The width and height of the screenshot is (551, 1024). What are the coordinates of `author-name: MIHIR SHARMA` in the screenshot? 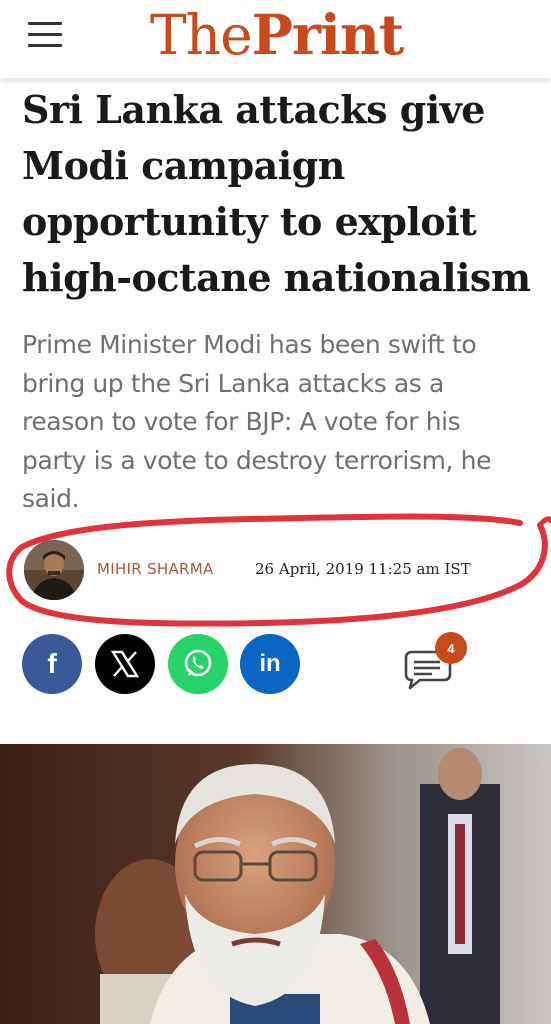 It's located at (155, 569).